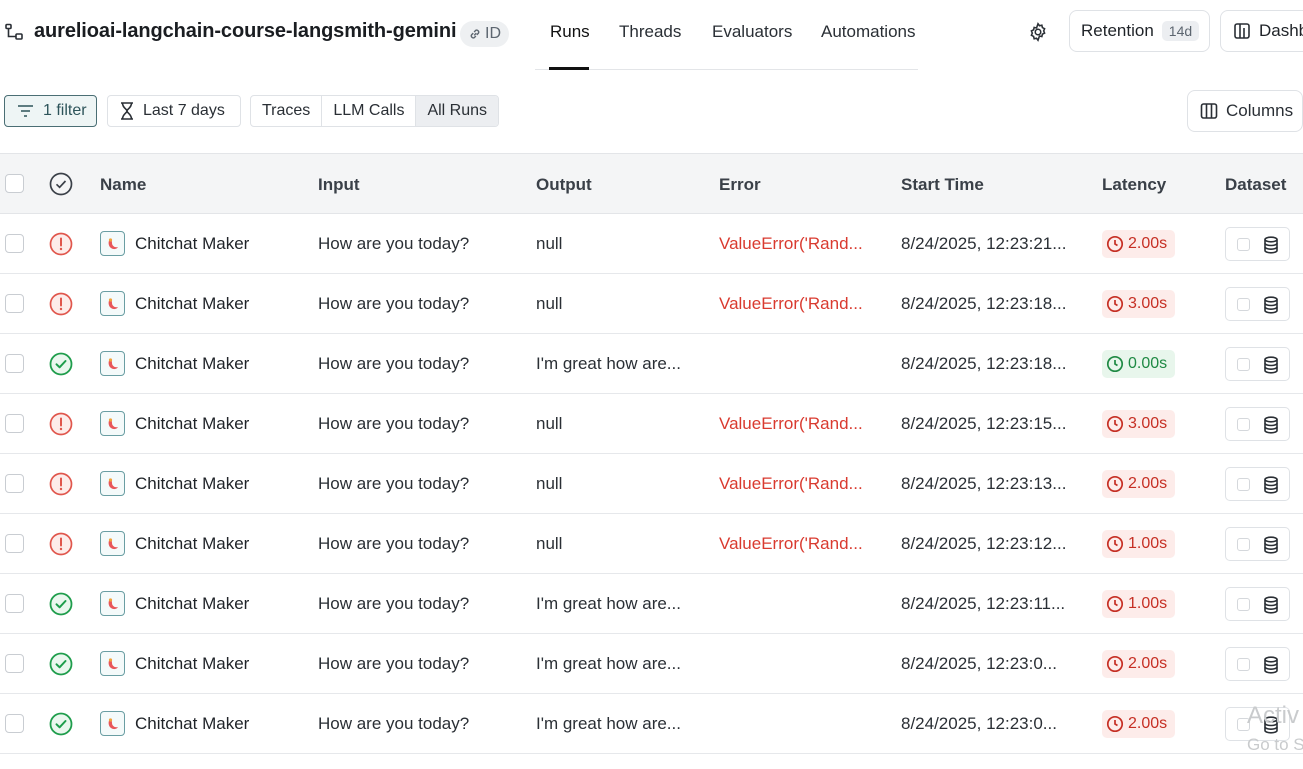  I want to click on header-output: Output, so click(564, 185).